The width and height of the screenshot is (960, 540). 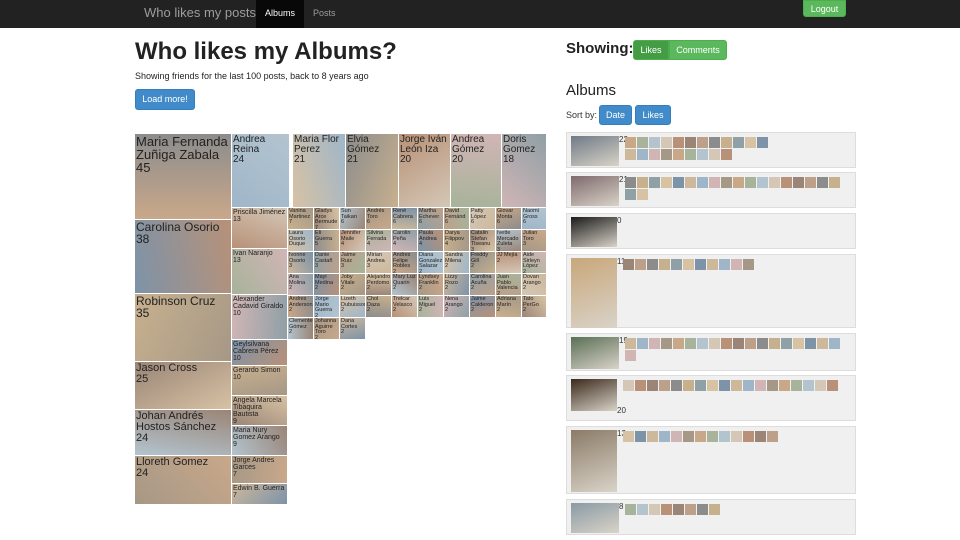 What do you see at coordinates (260, 494) in the screenshot?
I see `friend-tile: Edwin B. Guerra 7` at bounding box center [260, 494].